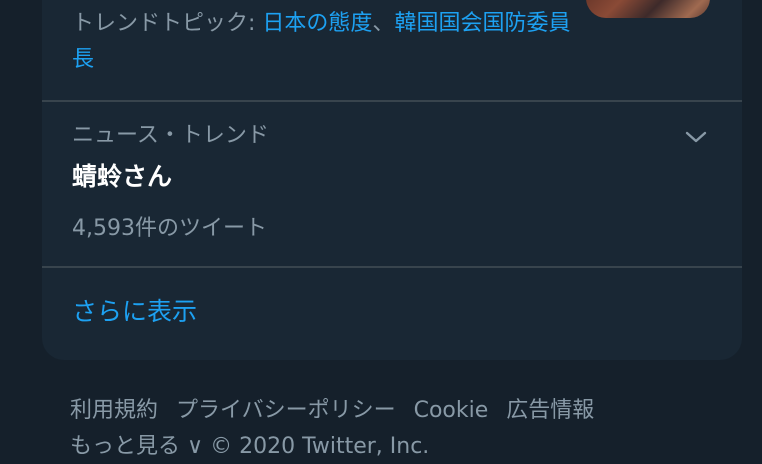  What do you see at coordinates (410, 447) in the screenshot?
I see `footer-more-row: もっと見る ∨ © 2020 Twitter, Inc.` at bounding box center [410, 447].